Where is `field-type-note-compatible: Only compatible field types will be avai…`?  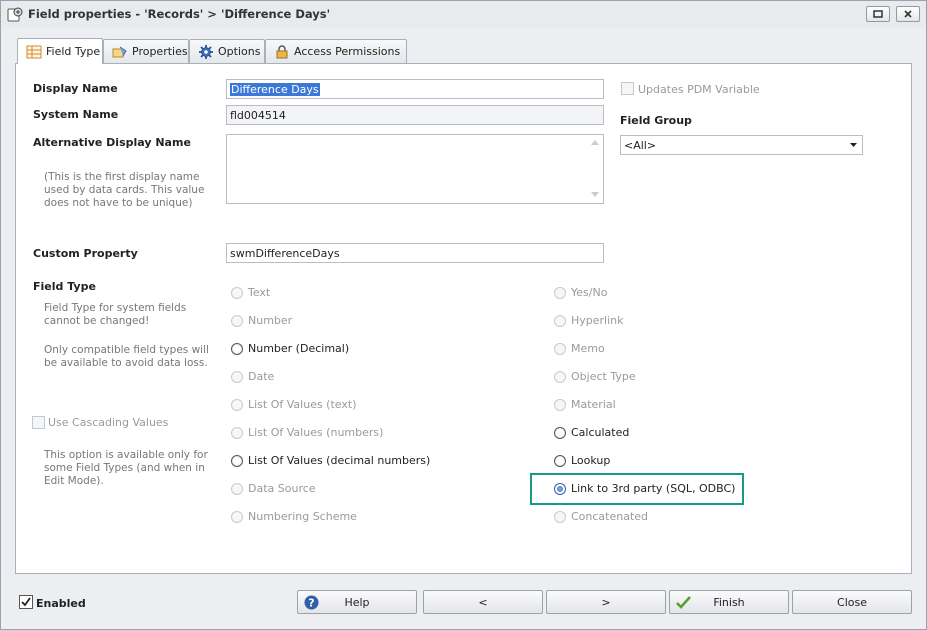
field-type-note-compatible: Only compatible field types will be avai… is located at coordinates (126, 356).